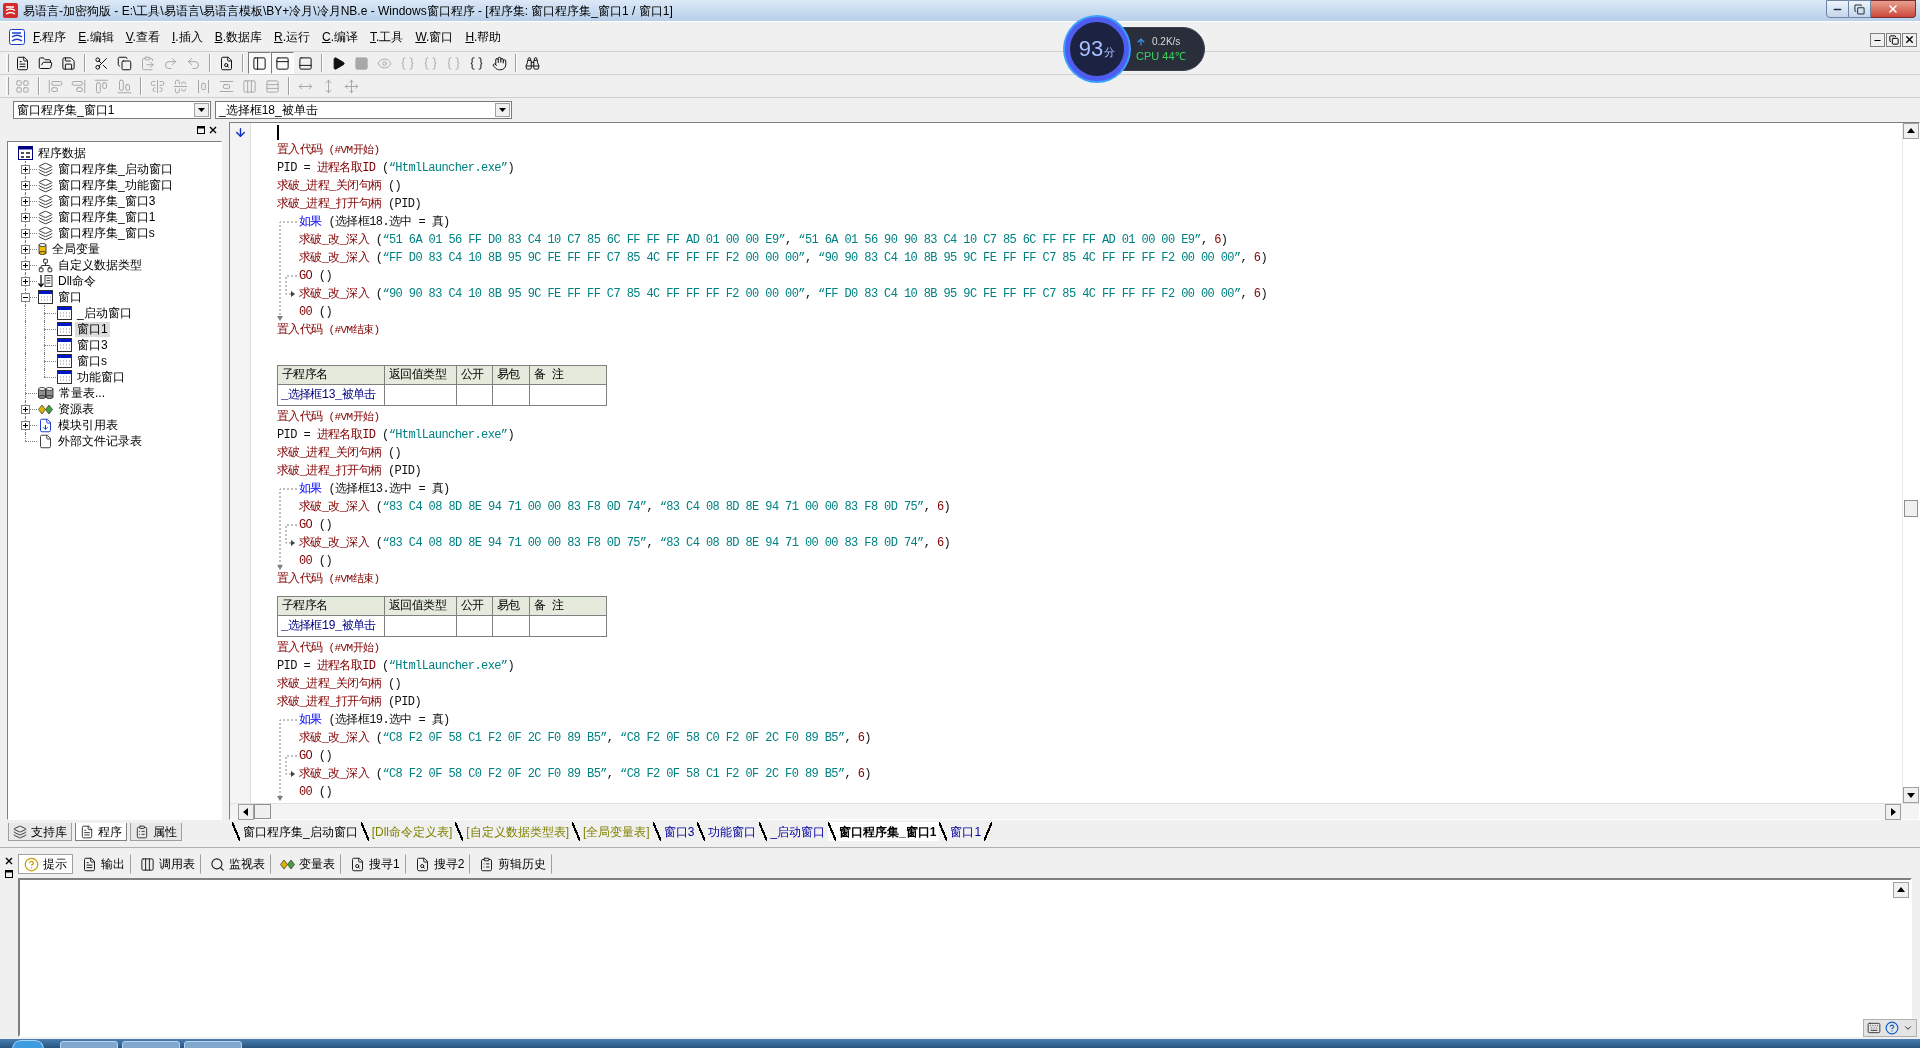 This screenshot has height=1048, width=1920. Describe the element at coordinates (238, 36) in the screenshot. I see `menu-item: B.数据库` at that location.